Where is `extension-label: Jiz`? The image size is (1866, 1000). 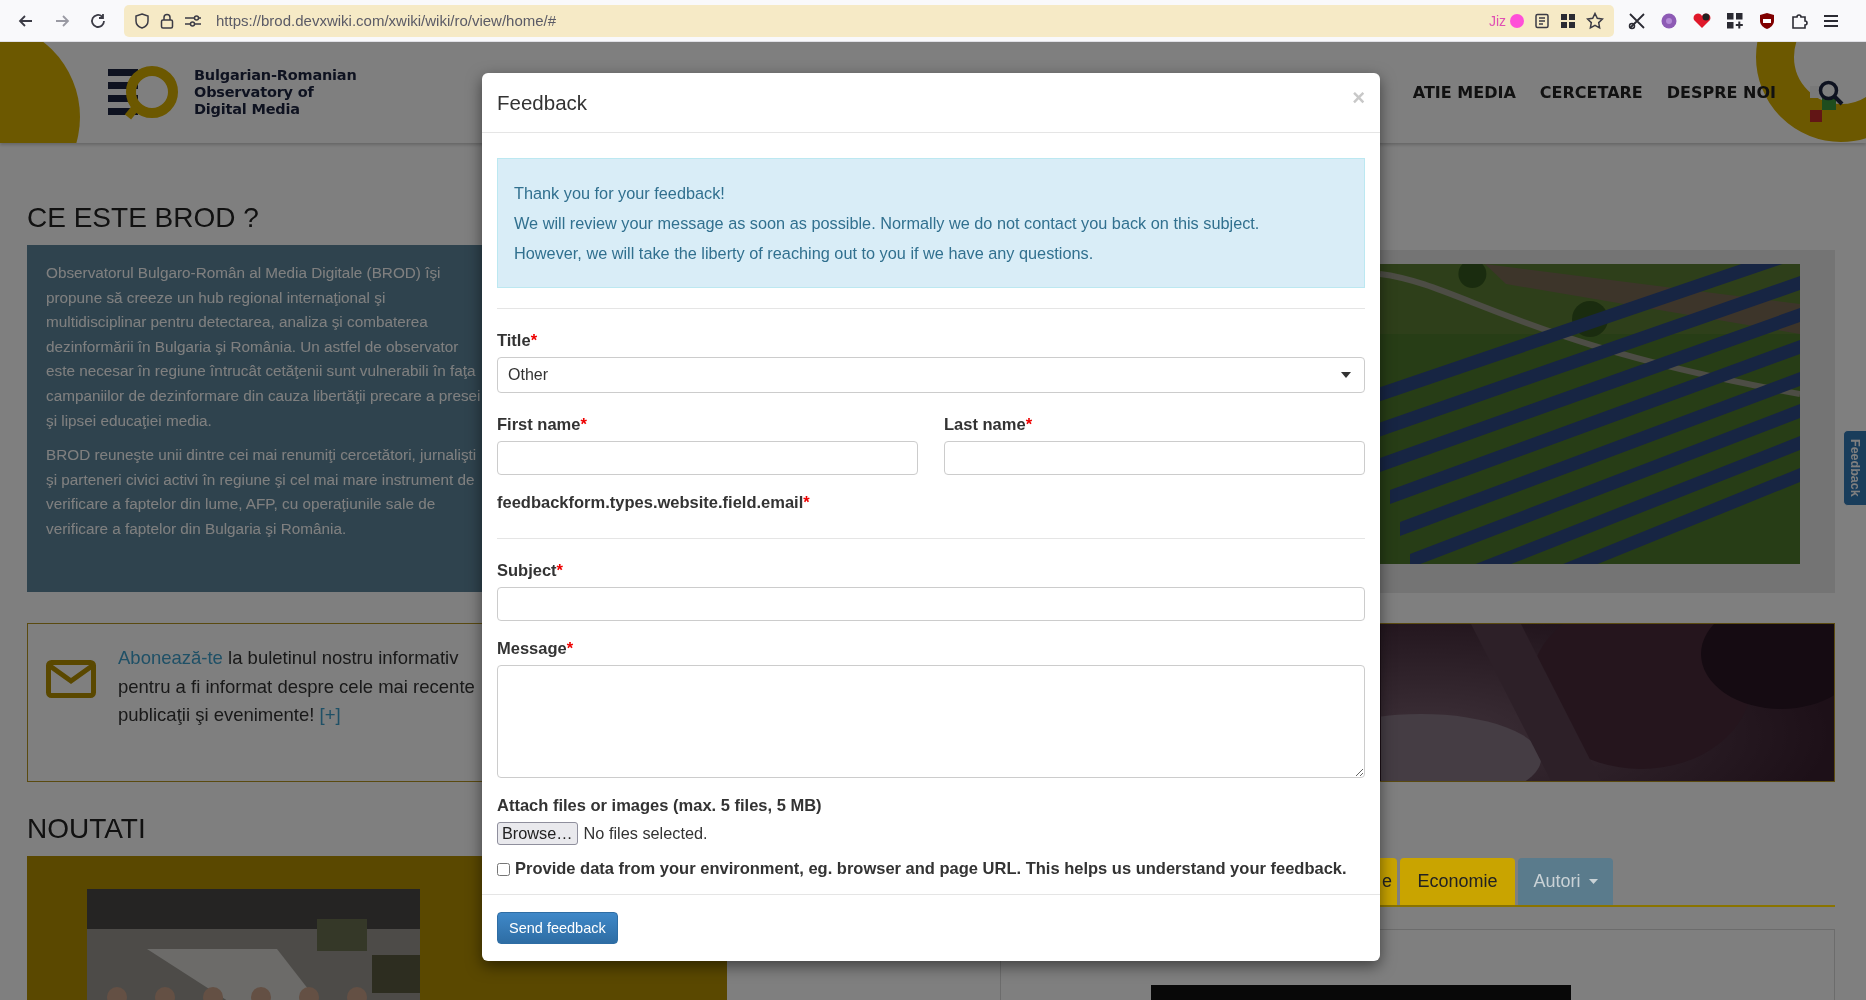 extension-label: Jiz is located at coordinates (1497, 20).